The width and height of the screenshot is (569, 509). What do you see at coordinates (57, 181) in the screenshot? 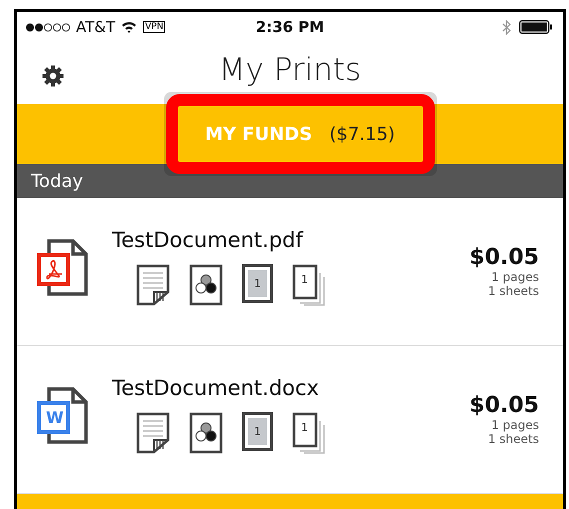
I see `section-title: Today` at bounding box center [57, 181].